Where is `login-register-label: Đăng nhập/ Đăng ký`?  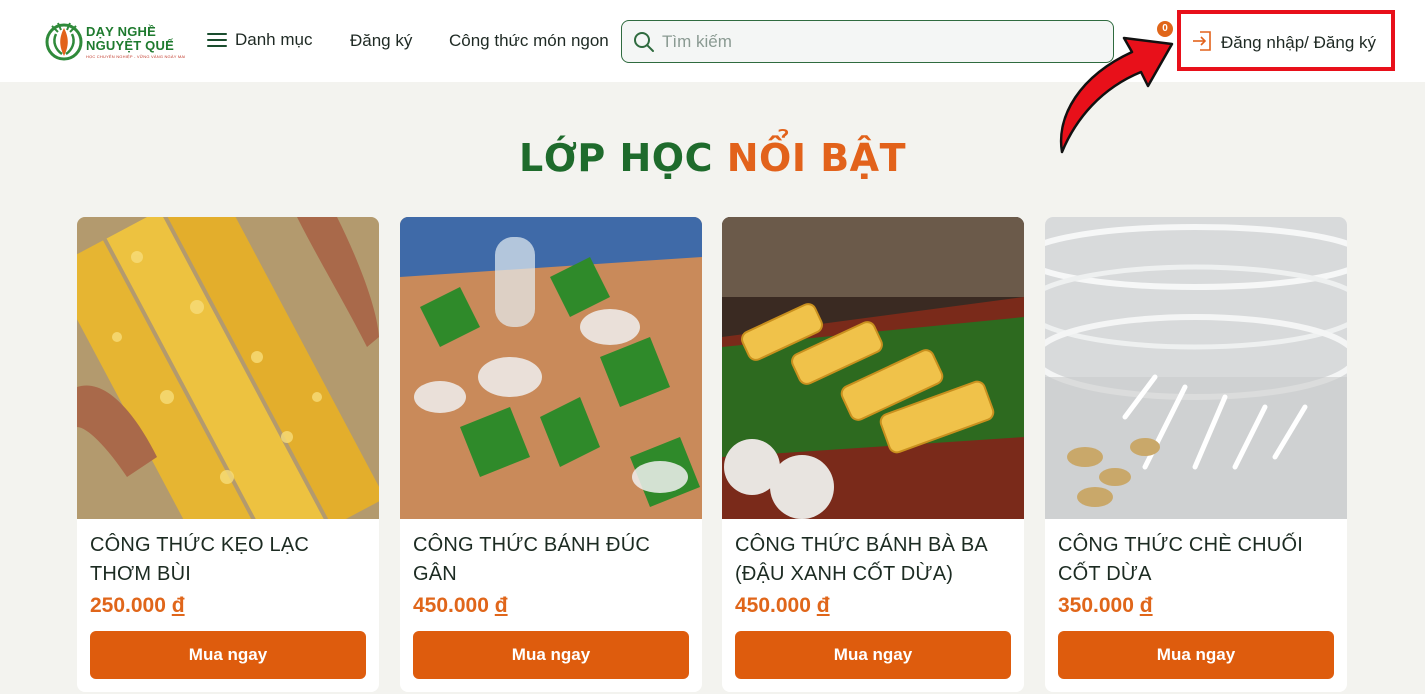
login-register-label: Đăng nhập/ Đăng ký is located at coordinates (1298, 42).